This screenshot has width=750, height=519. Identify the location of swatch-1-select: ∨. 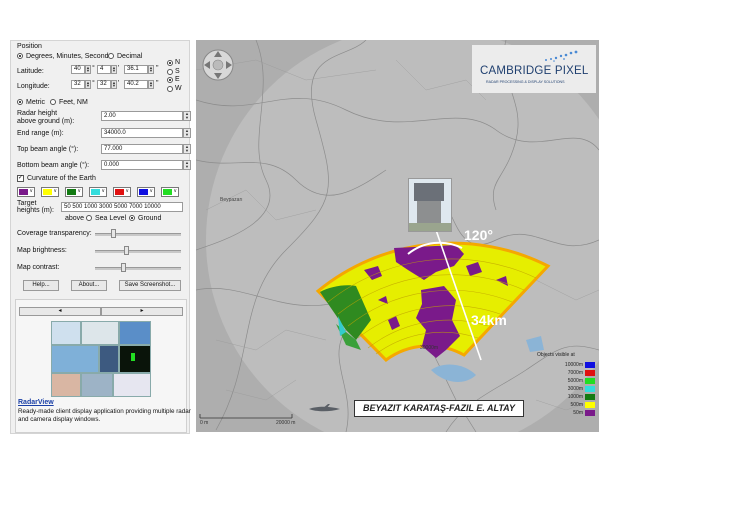
(26, 192).